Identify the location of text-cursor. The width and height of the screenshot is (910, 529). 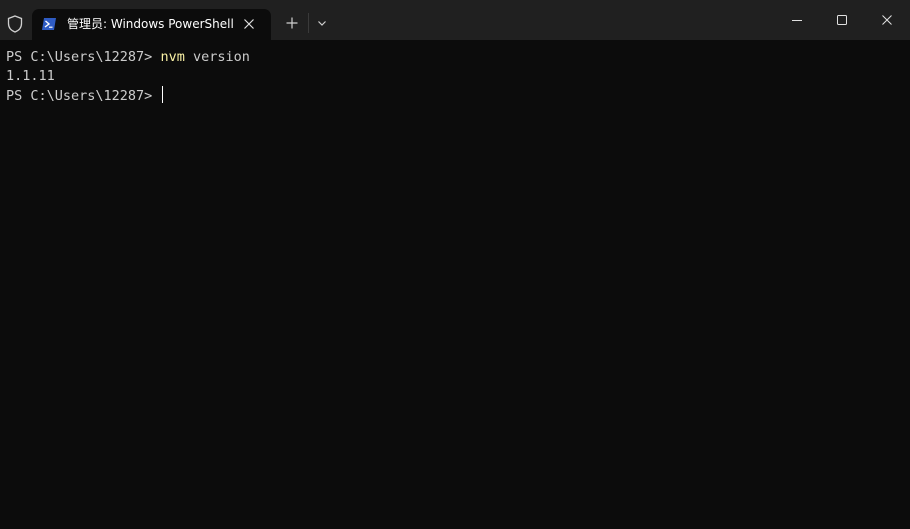
(163, 94).